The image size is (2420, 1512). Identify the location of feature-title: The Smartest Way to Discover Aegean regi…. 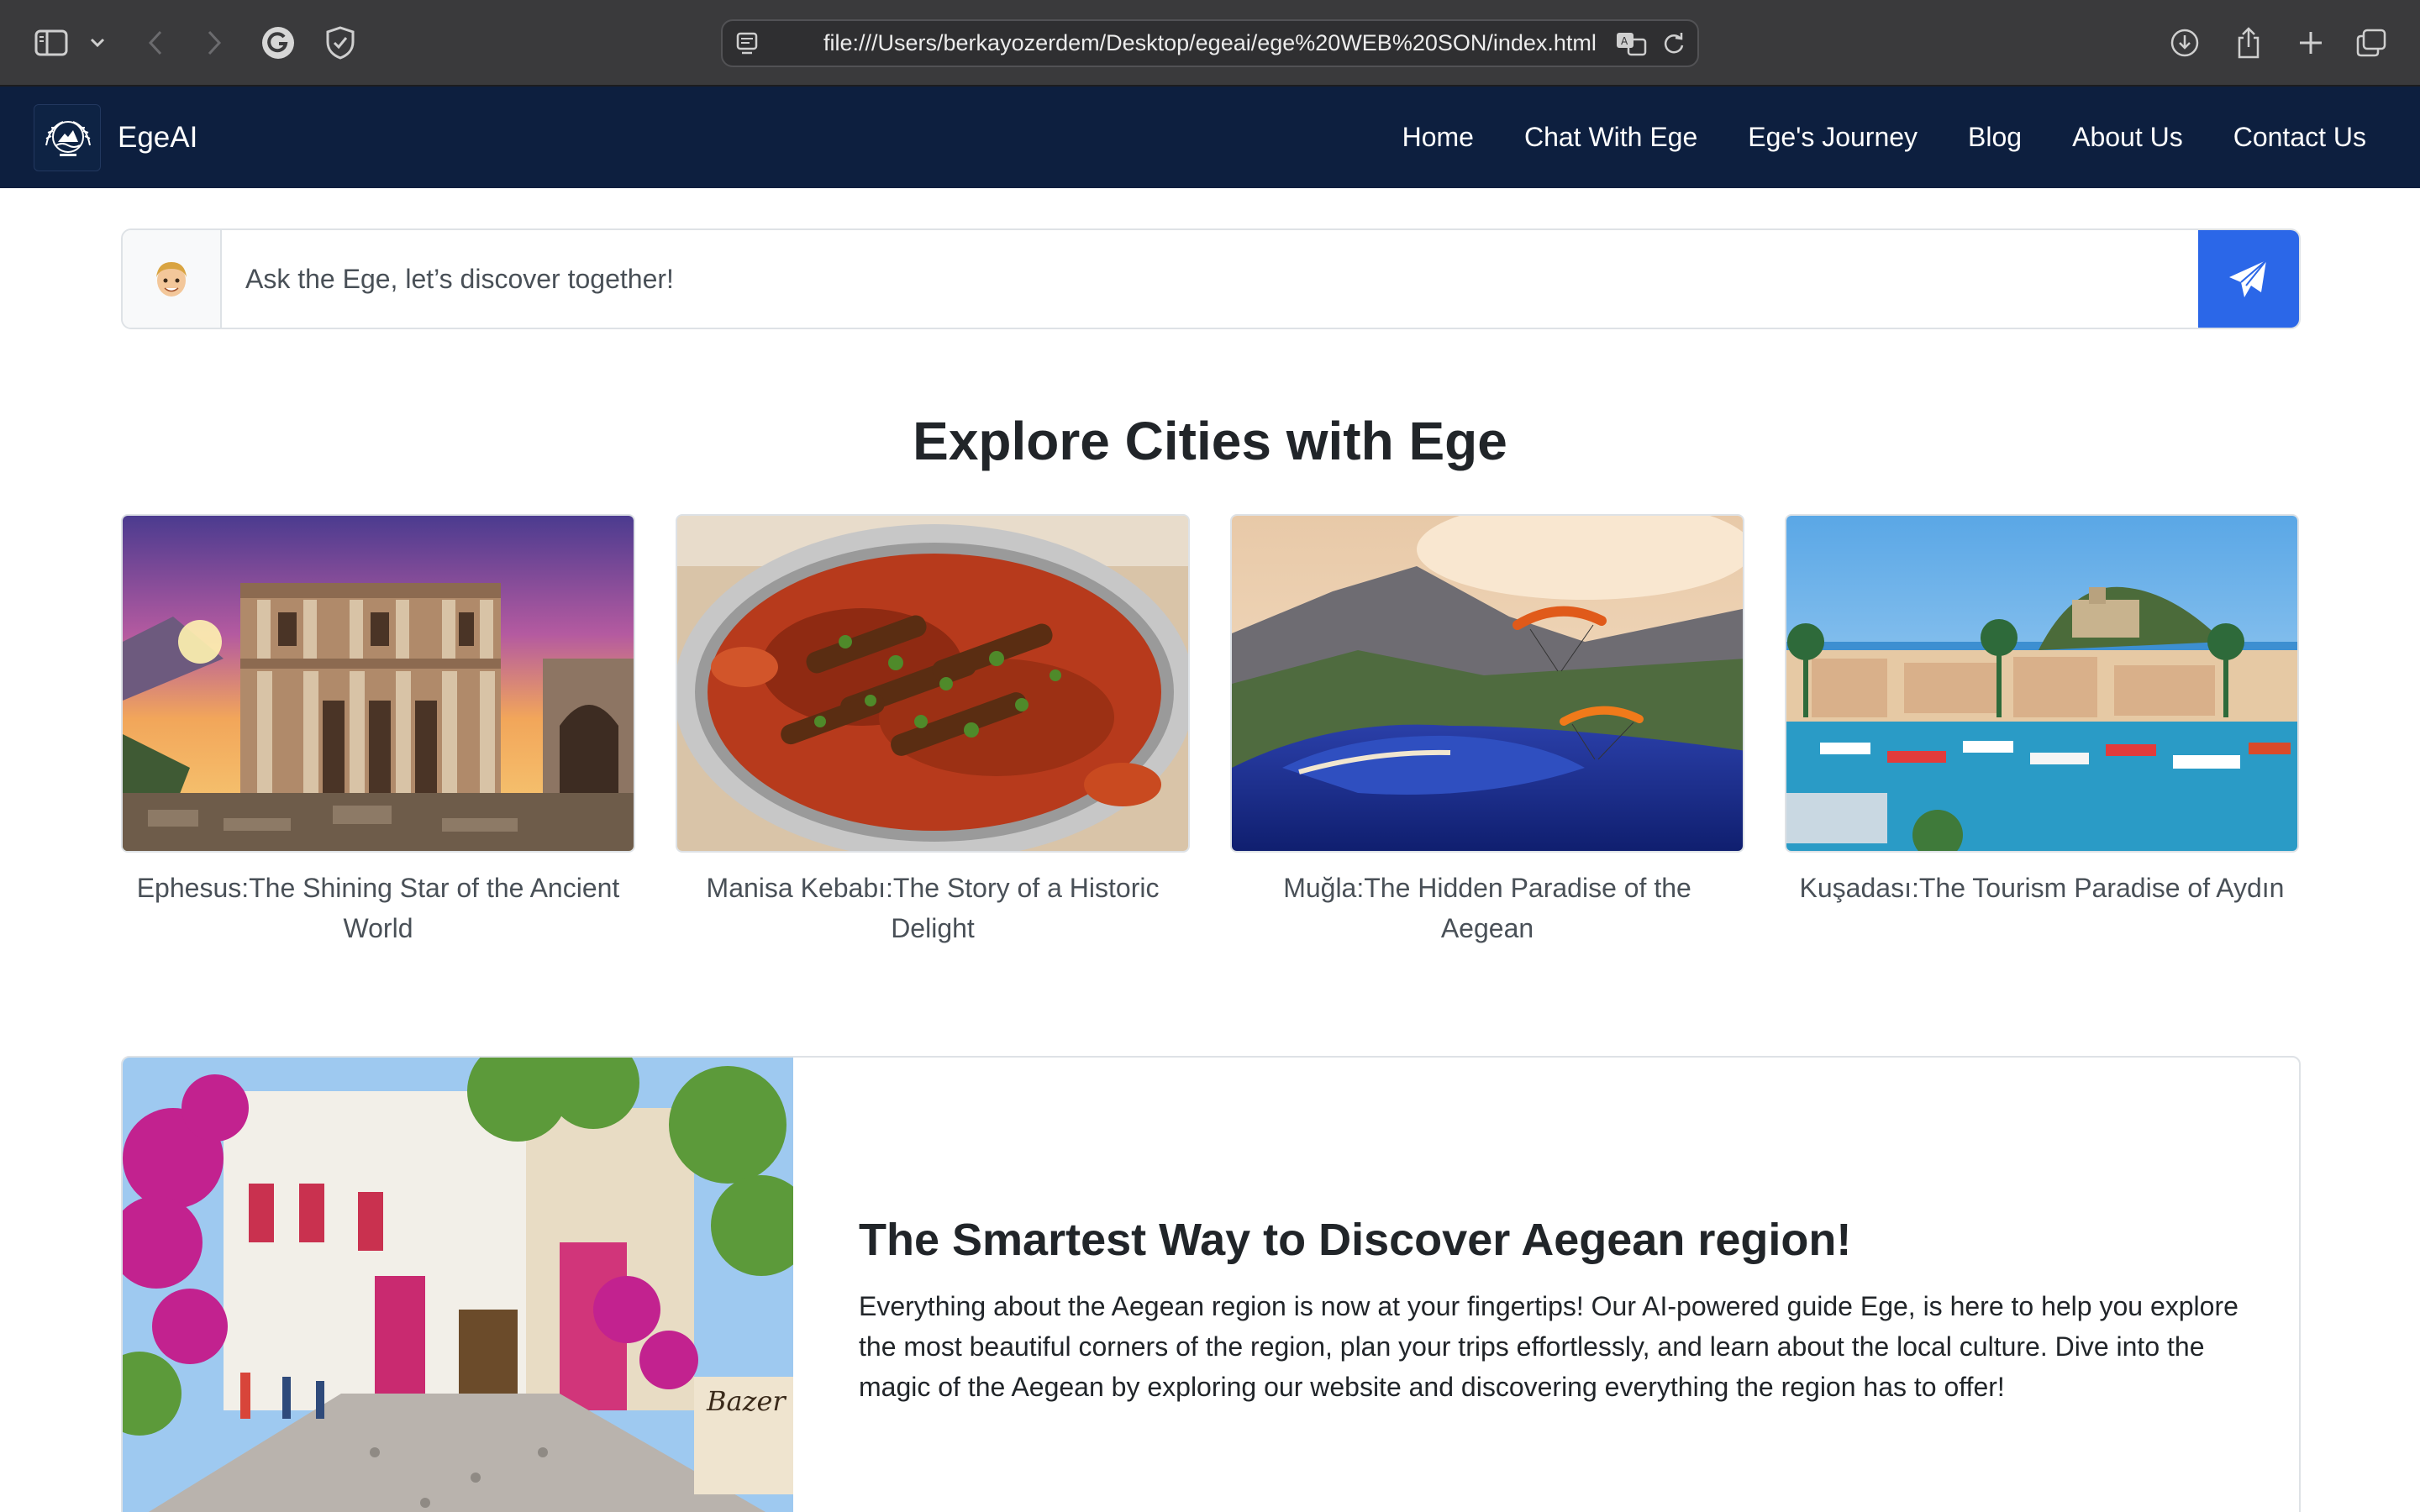
(1355, 1240).